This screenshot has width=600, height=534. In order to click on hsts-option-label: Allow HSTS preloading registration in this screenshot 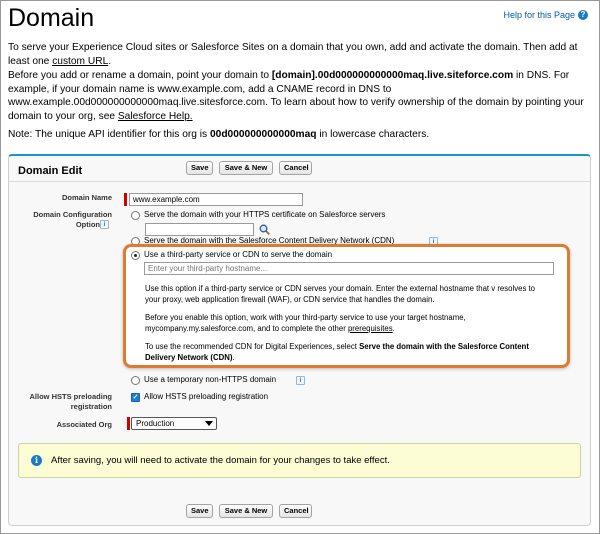, I will do `click(206, 396)`.